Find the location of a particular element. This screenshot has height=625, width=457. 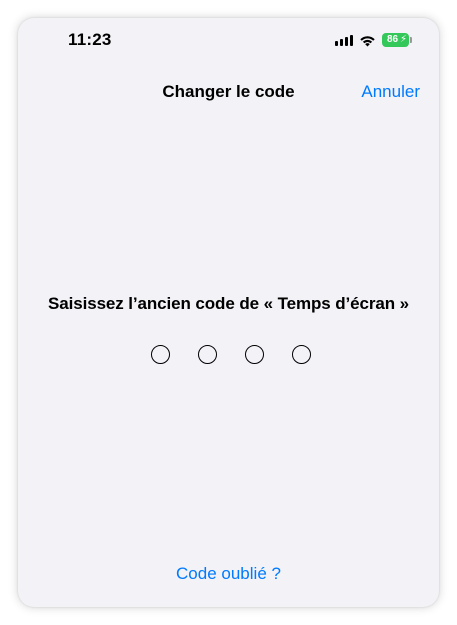

signal-icon is located at coordinates (344, 40).